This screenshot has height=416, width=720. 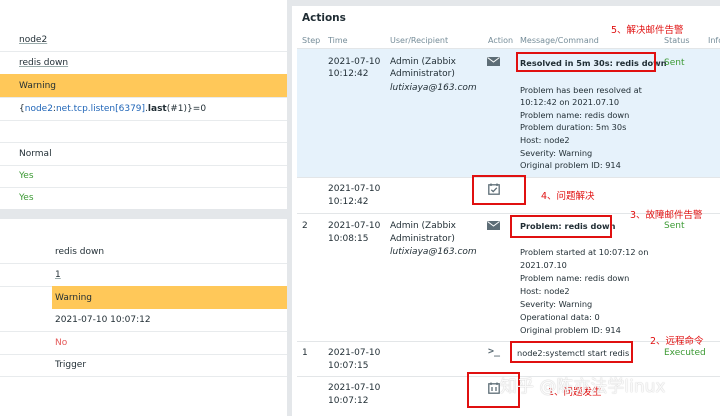 I want to click on row1-body-6: Original problem ID: 914, so click(x=570, y=165).